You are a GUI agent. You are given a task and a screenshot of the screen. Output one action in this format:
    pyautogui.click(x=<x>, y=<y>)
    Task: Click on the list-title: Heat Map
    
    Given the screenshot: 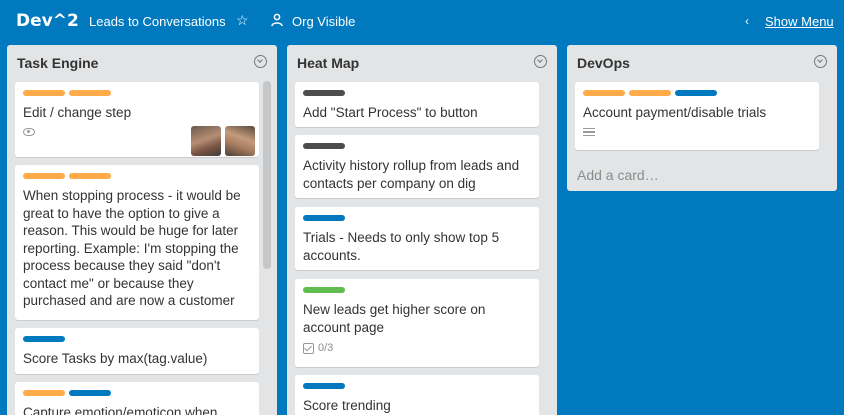 What is the action you would take?
    pyautogui.click(x=328, y=63)
    